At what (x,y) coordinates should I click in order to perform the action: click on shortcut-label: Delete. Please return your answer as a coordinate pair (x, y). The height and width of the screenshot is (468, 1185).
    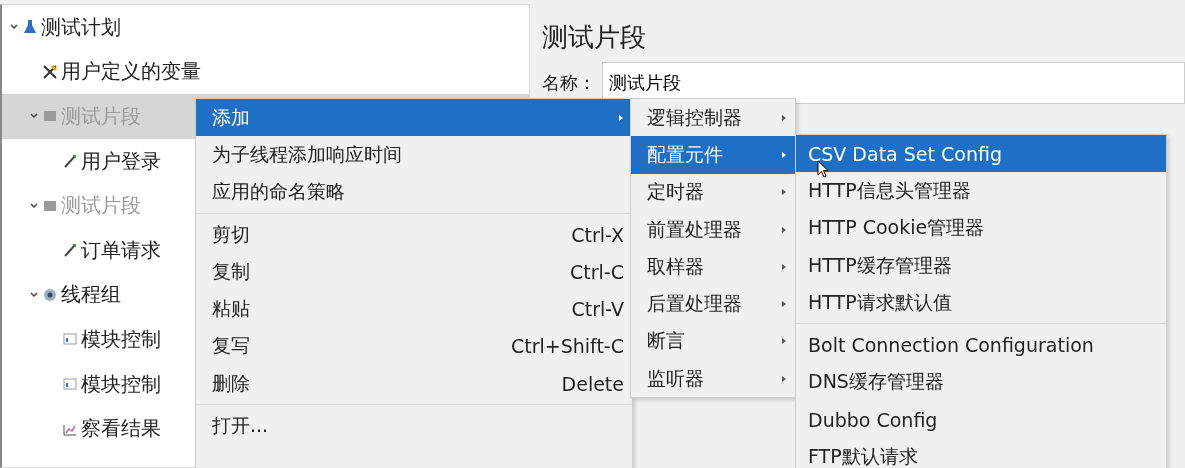
    Looking at the image, I should click on (592, 383).